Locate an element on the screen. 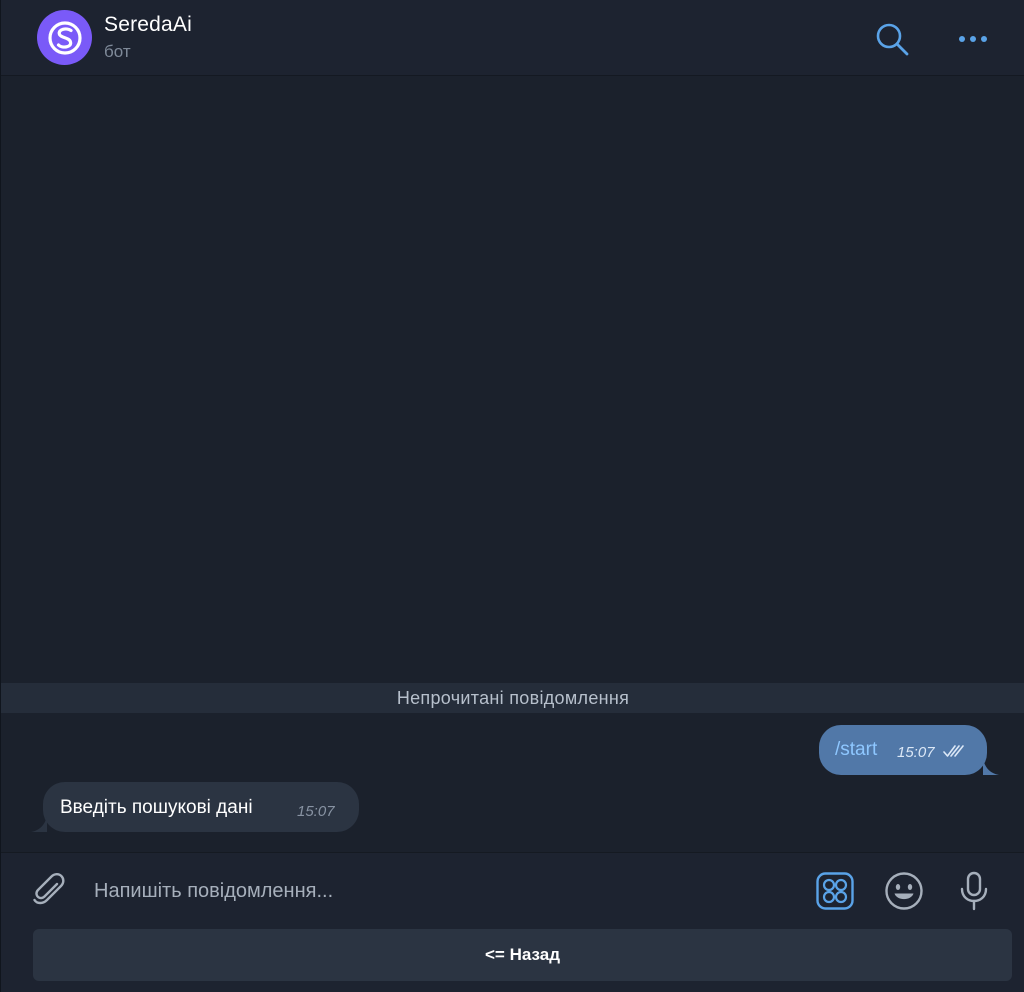 The image size is (1024, 992). avatar is located at coordinates (64, 37).